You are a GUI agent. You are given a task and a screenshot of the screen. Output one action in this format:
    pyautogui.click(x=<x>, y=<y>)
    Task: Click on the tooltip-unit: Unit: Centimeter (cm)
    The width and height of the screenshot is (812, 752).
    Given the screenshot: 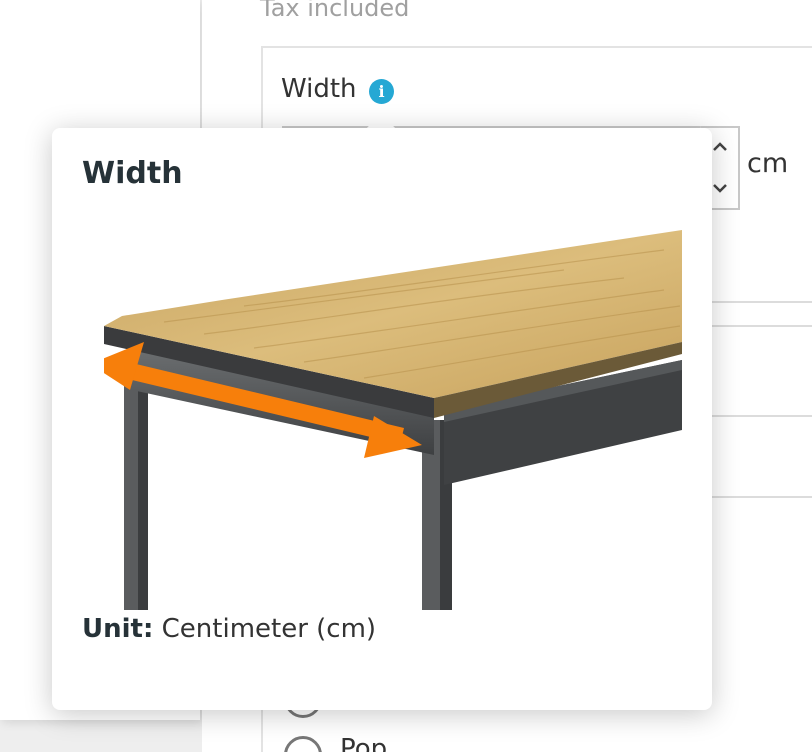 What is the action you would take?
    pyautogui.click(x=229, y=629)
    